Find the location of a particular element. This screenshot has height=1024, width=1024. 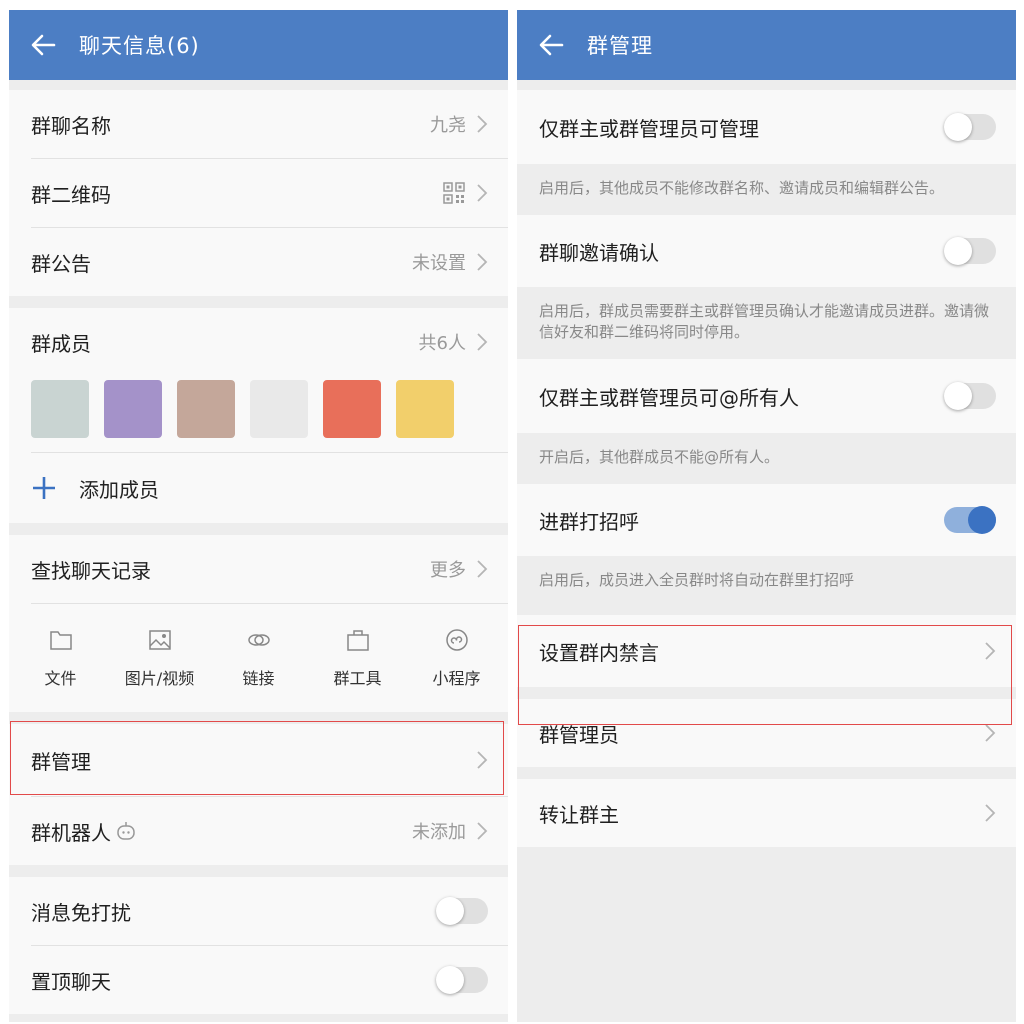

search-category-tools: 文件 图片/视频 链接 群工具 小程序 is located at coordinates (258, 658).